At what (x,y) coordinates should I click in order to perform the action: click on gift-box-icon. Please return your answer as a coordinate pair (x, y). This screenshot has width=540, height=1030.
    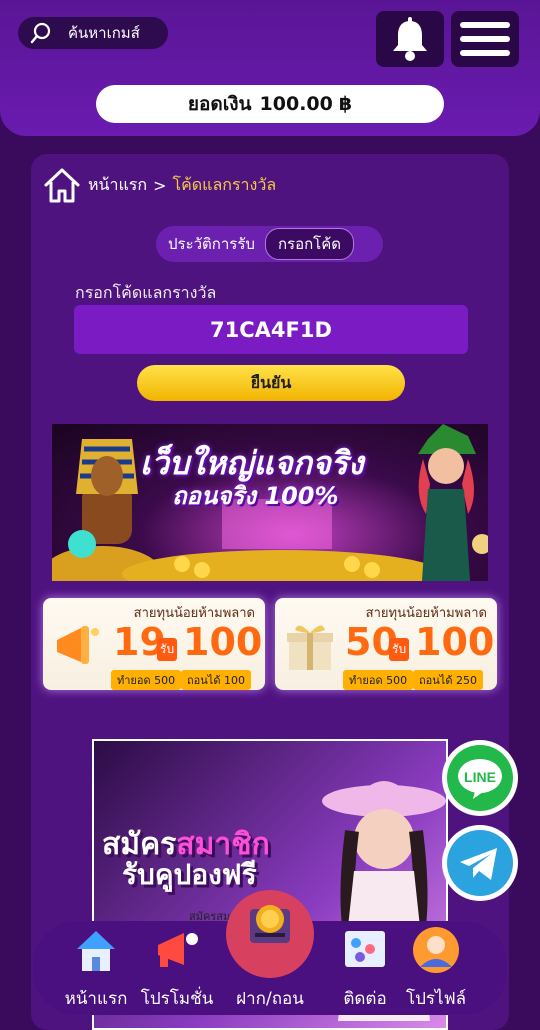
    Looking at the image, I should click on (310, 647).